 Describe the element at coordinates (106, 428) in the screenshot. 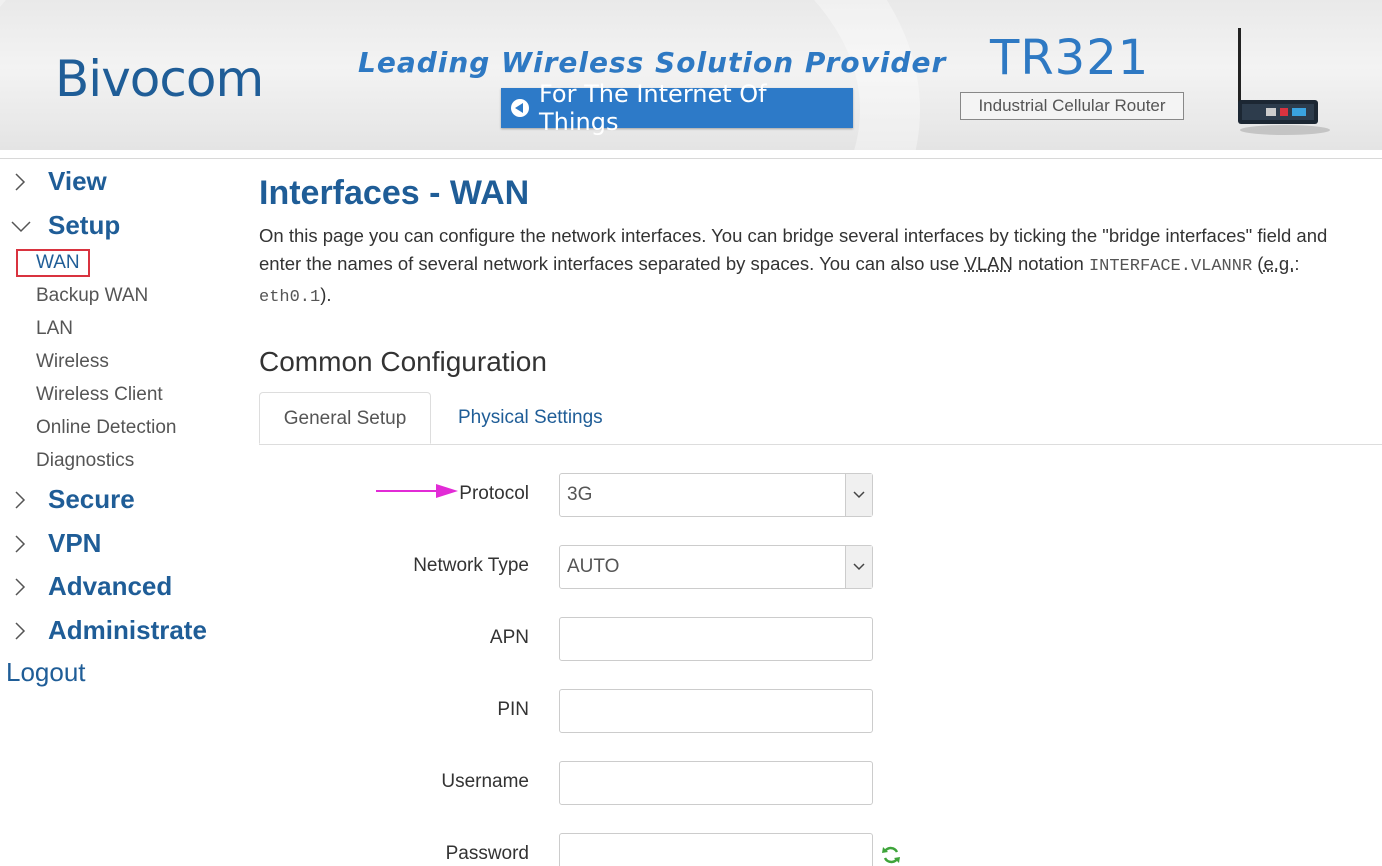

I see `sidebar-item-online-detection: Online Detection` at that location.